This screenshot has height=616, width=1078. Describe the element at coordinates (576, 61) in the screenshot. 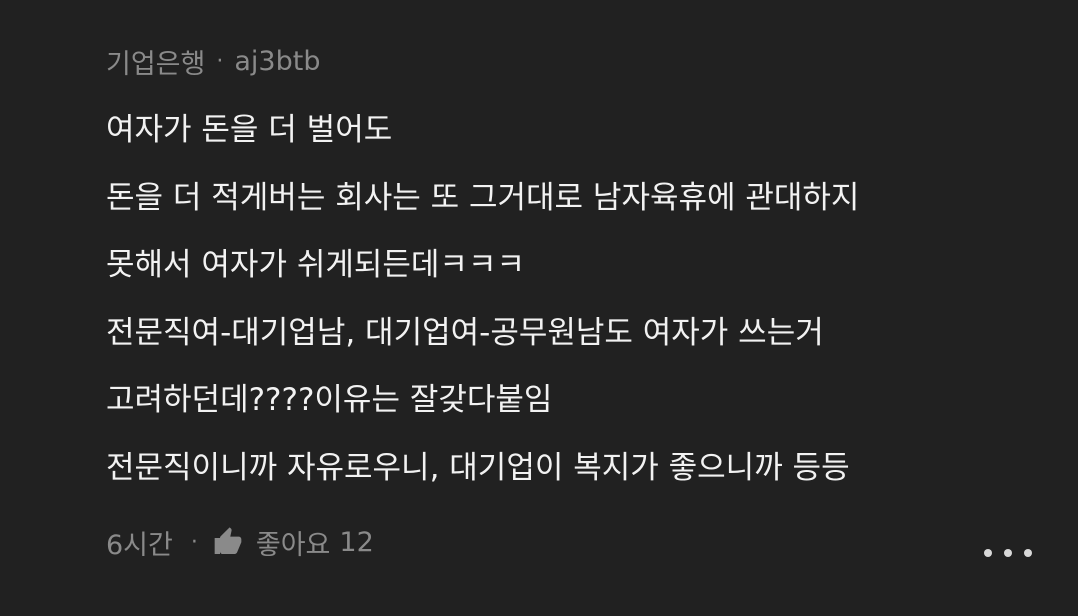

I see `comment-meta: 기업은행 · aj3btb` at that location.